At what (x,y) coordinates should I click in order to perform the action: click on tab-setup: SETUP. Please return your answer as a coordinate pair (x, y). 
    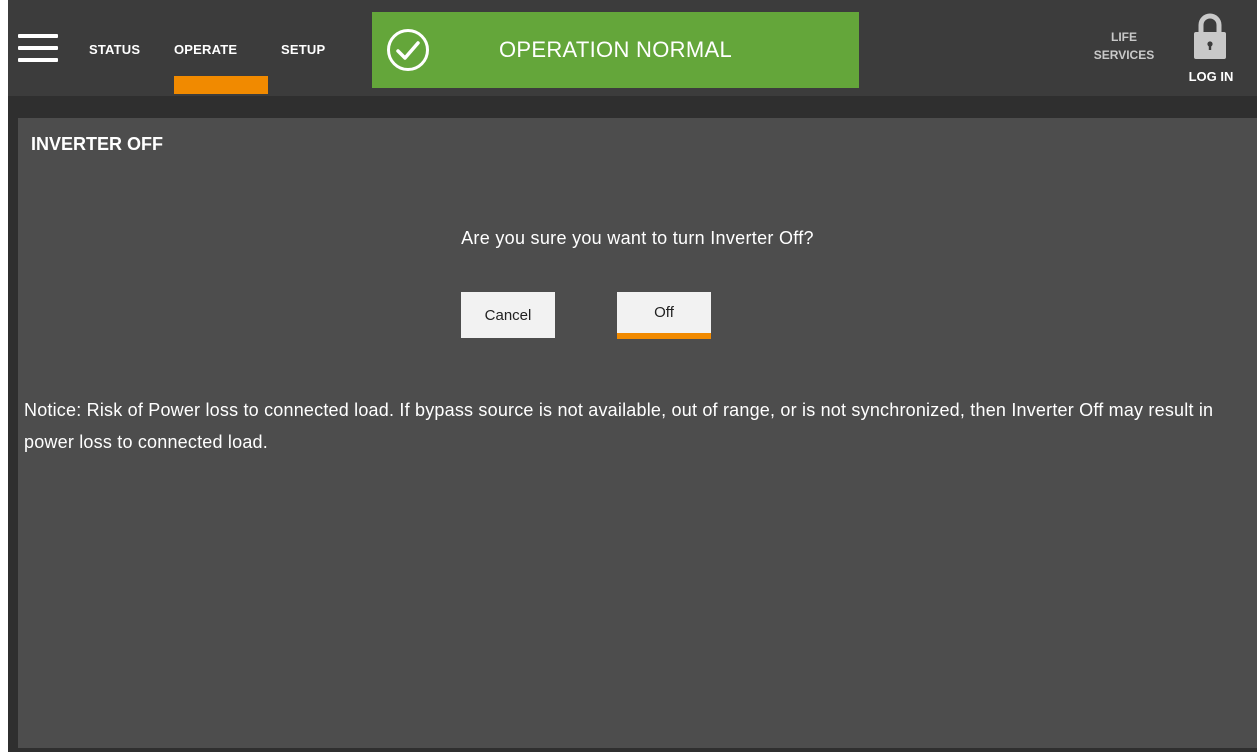
    Looking at the image, I should click on (303, 69).